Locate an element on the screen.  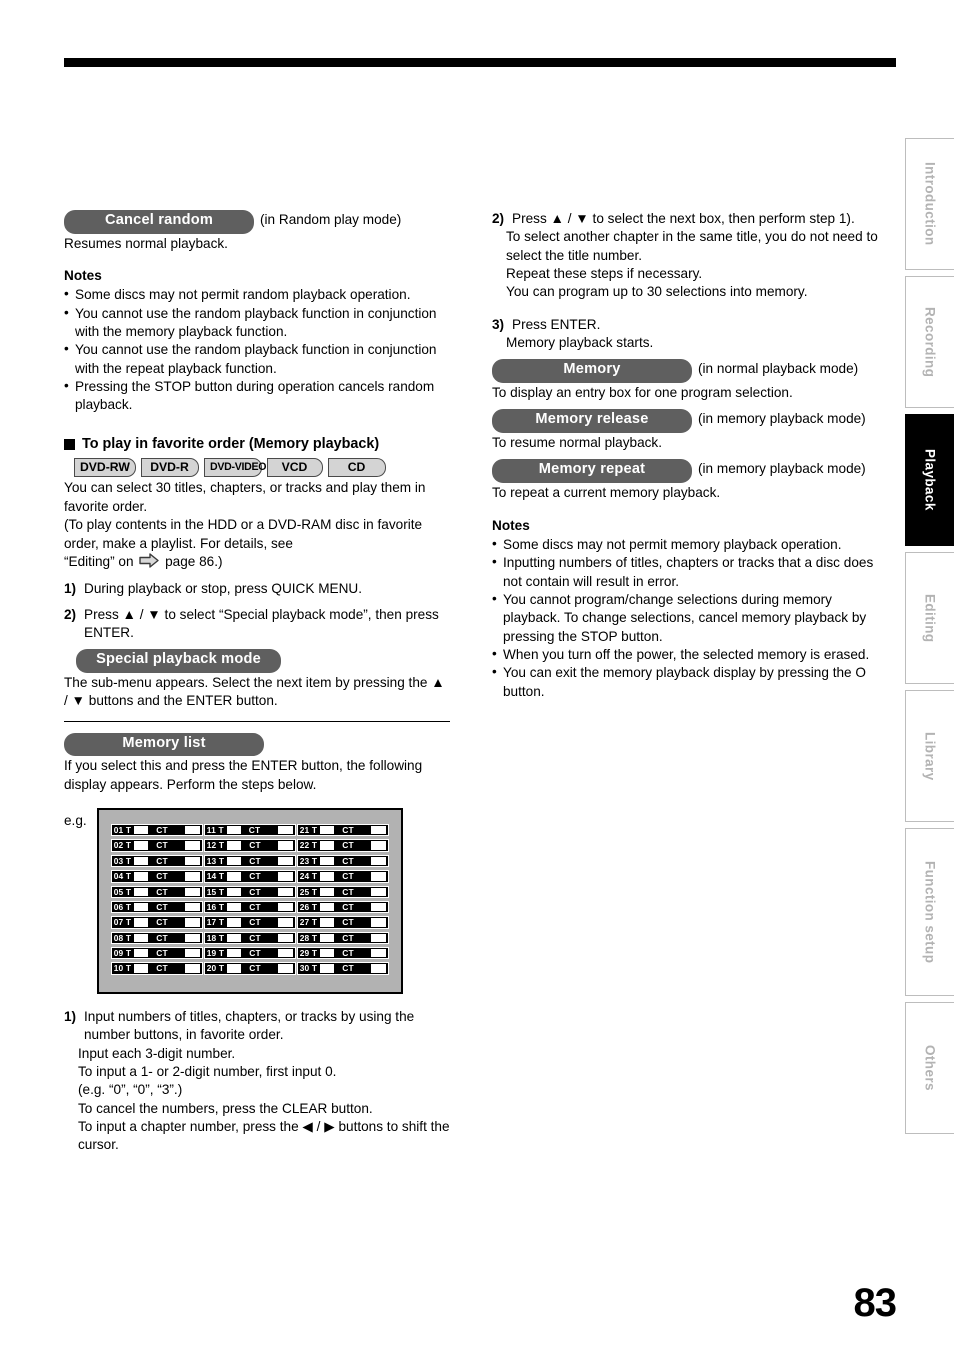
memory-list-entry-row: 16 T CT is located at coordinates (249, 907).